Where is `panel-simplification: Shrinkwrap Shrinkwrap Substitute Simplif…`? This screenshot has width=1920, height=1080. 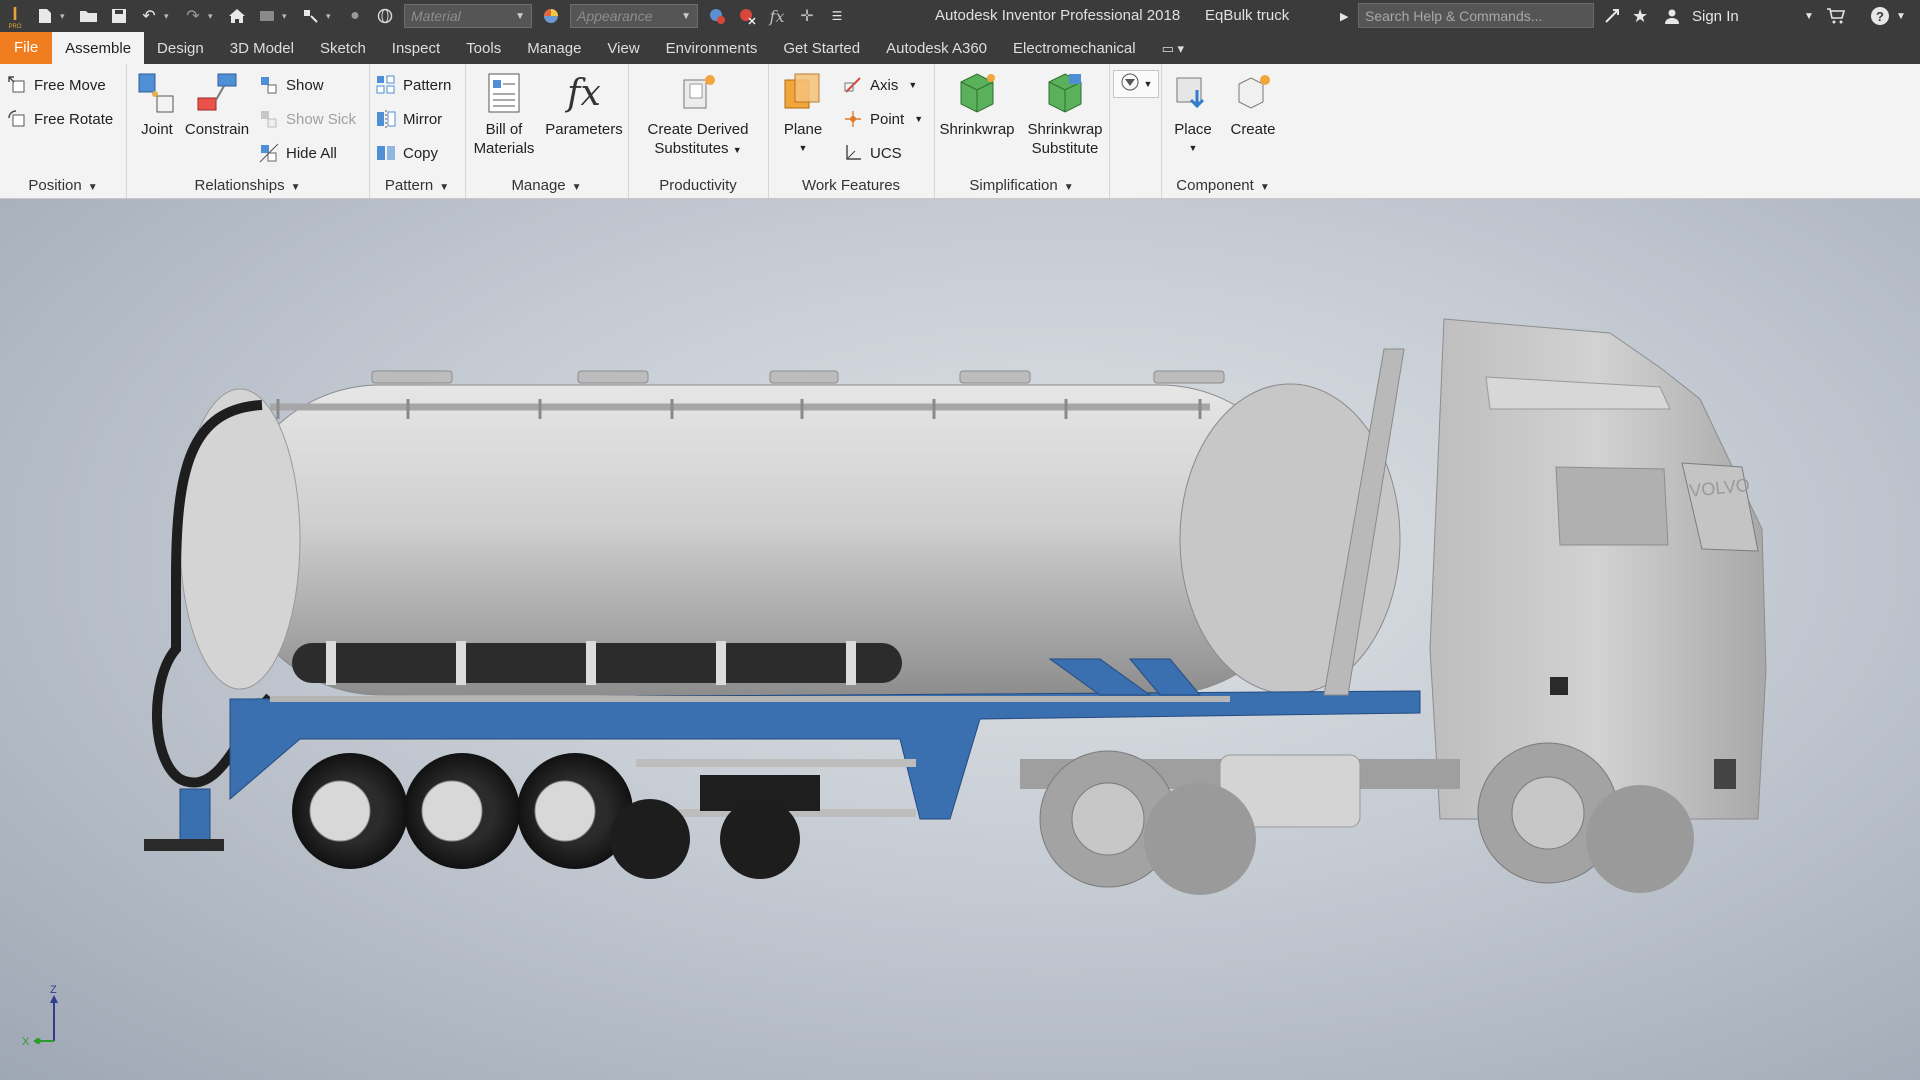
panel-simplification: Shrinkwrap Shrinkwrap Substitute Simplif… is located at coordinates (1022, 131).